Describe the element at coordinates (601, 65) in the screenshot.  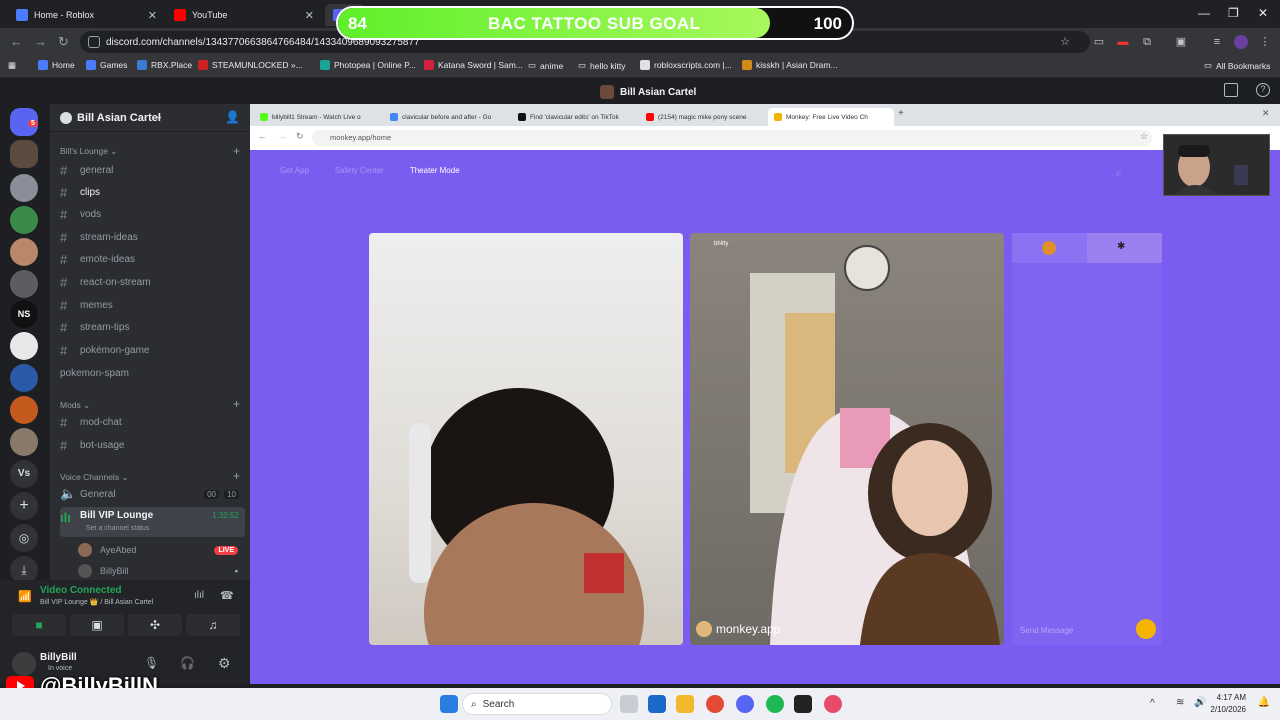
I see `bookmark-folder: ▭ hello kitty` at that location.